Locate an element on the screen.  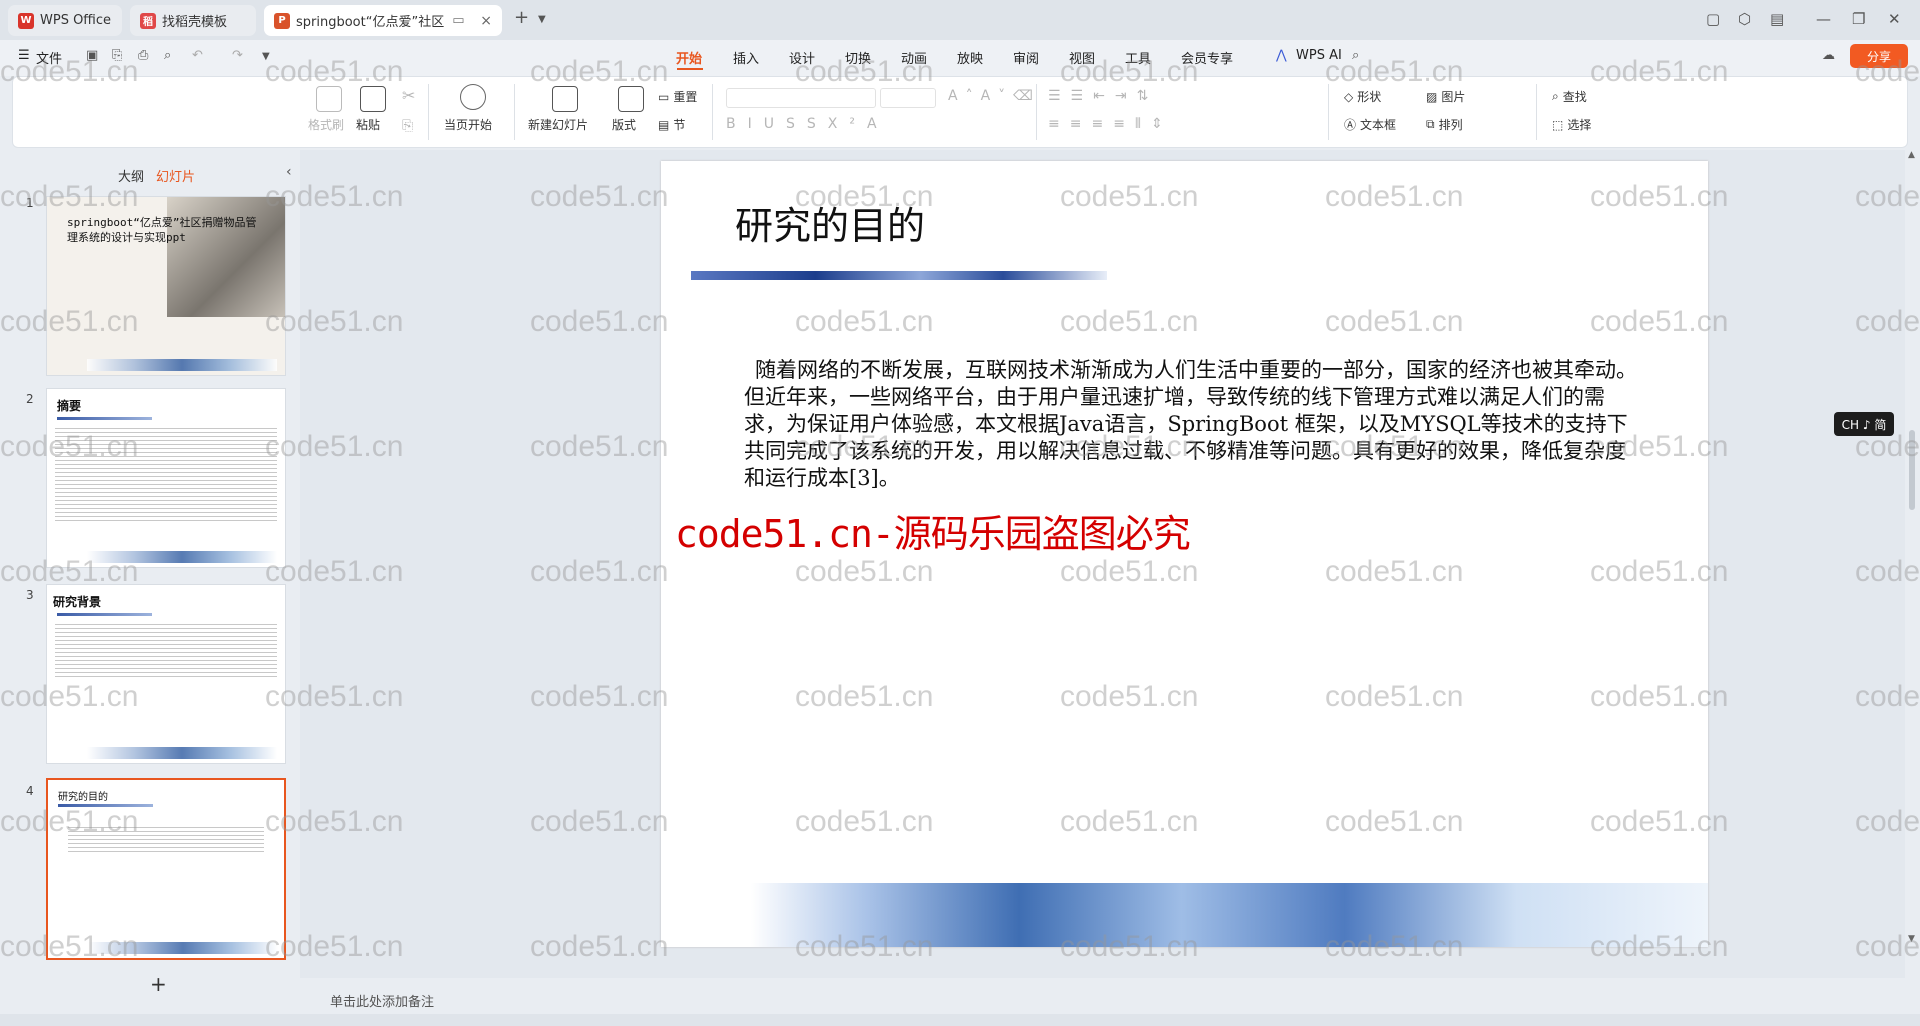
share-button: 分享 is located at coordinates (1879, 56).